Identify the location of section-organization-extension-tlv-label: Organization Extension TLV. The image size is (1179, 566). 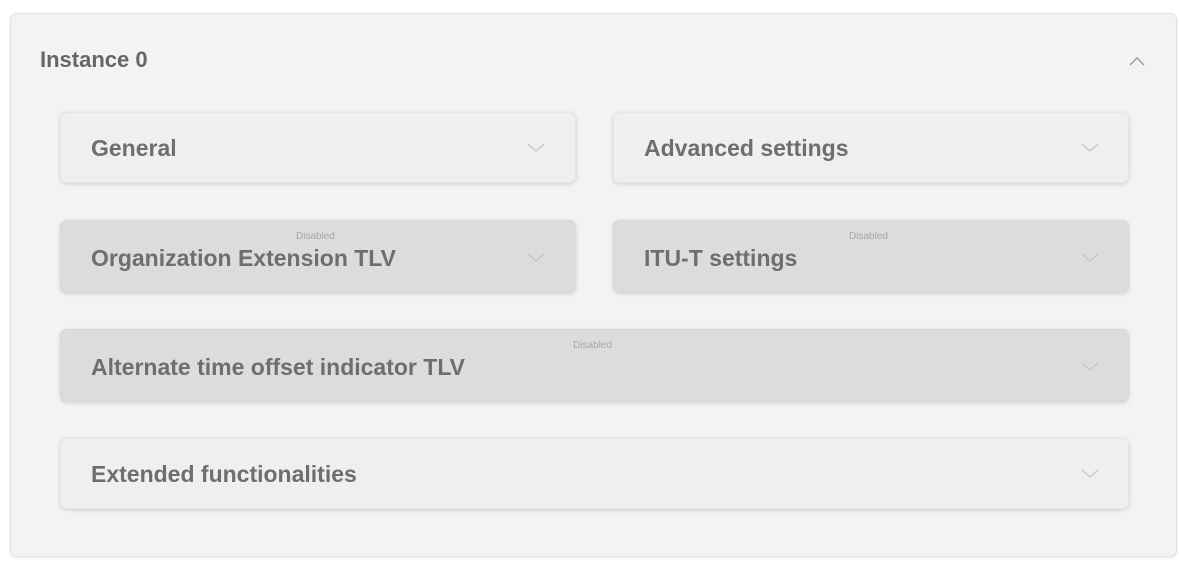
(243, 258).